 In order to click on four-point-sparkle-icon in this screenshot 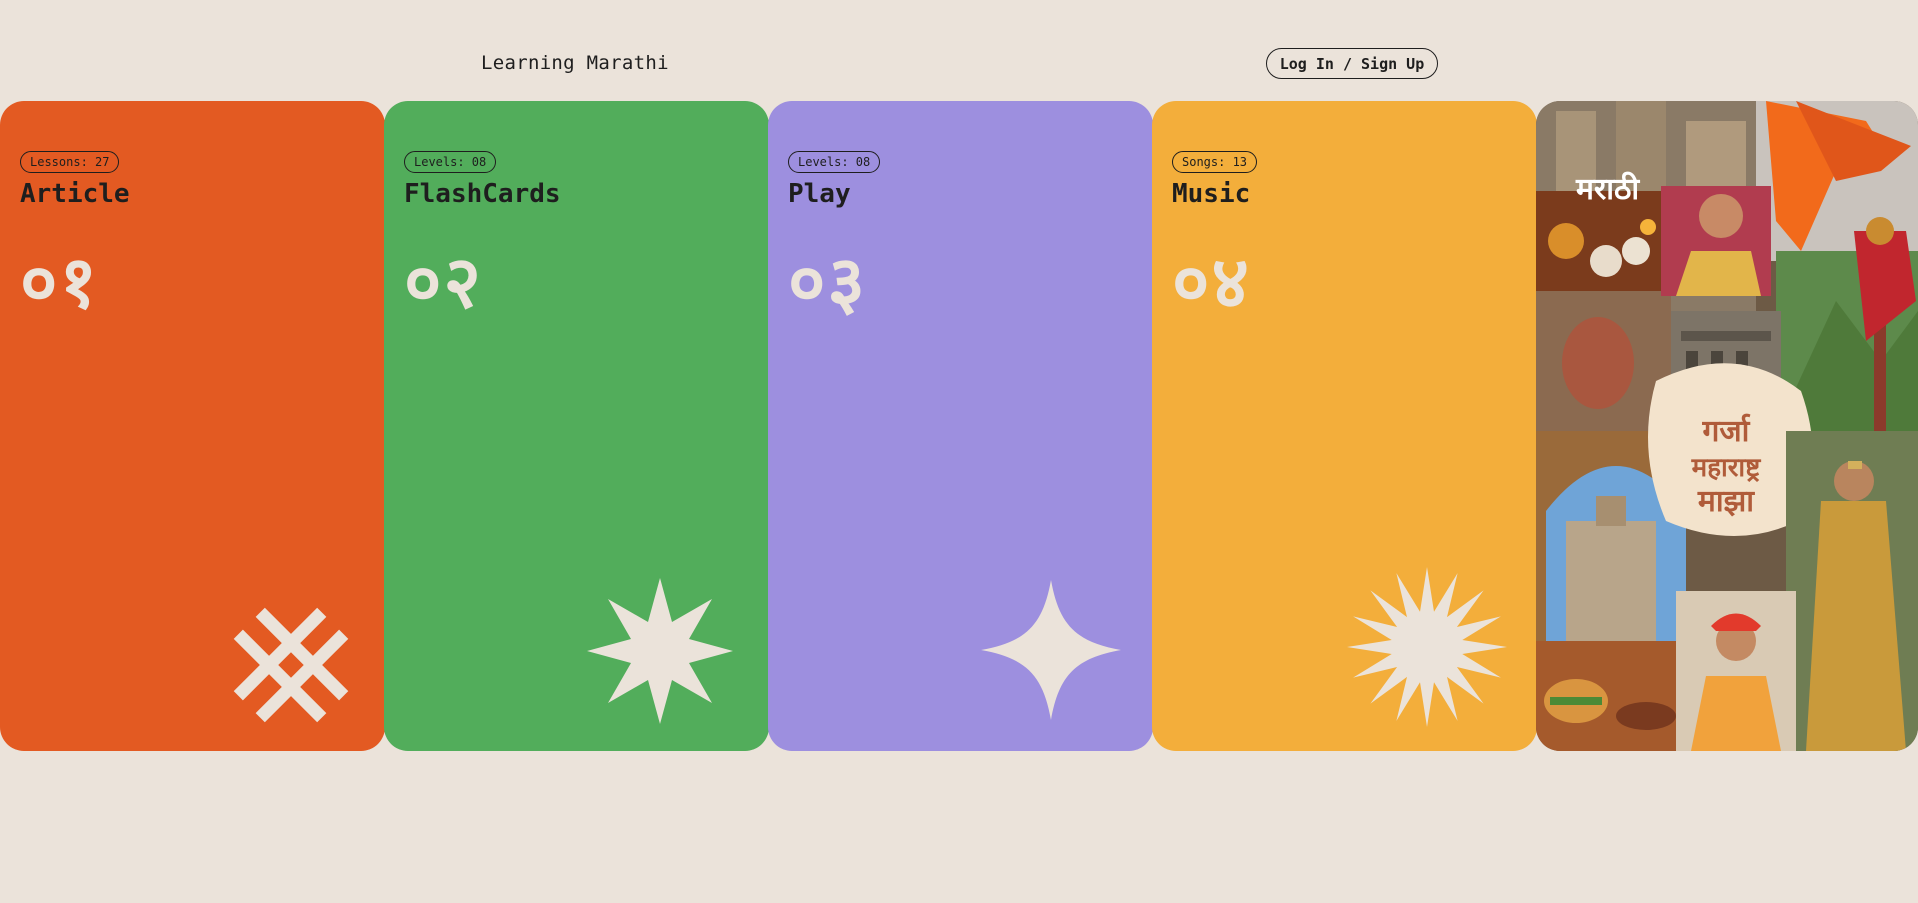, I will do `click(1051, 650)`.